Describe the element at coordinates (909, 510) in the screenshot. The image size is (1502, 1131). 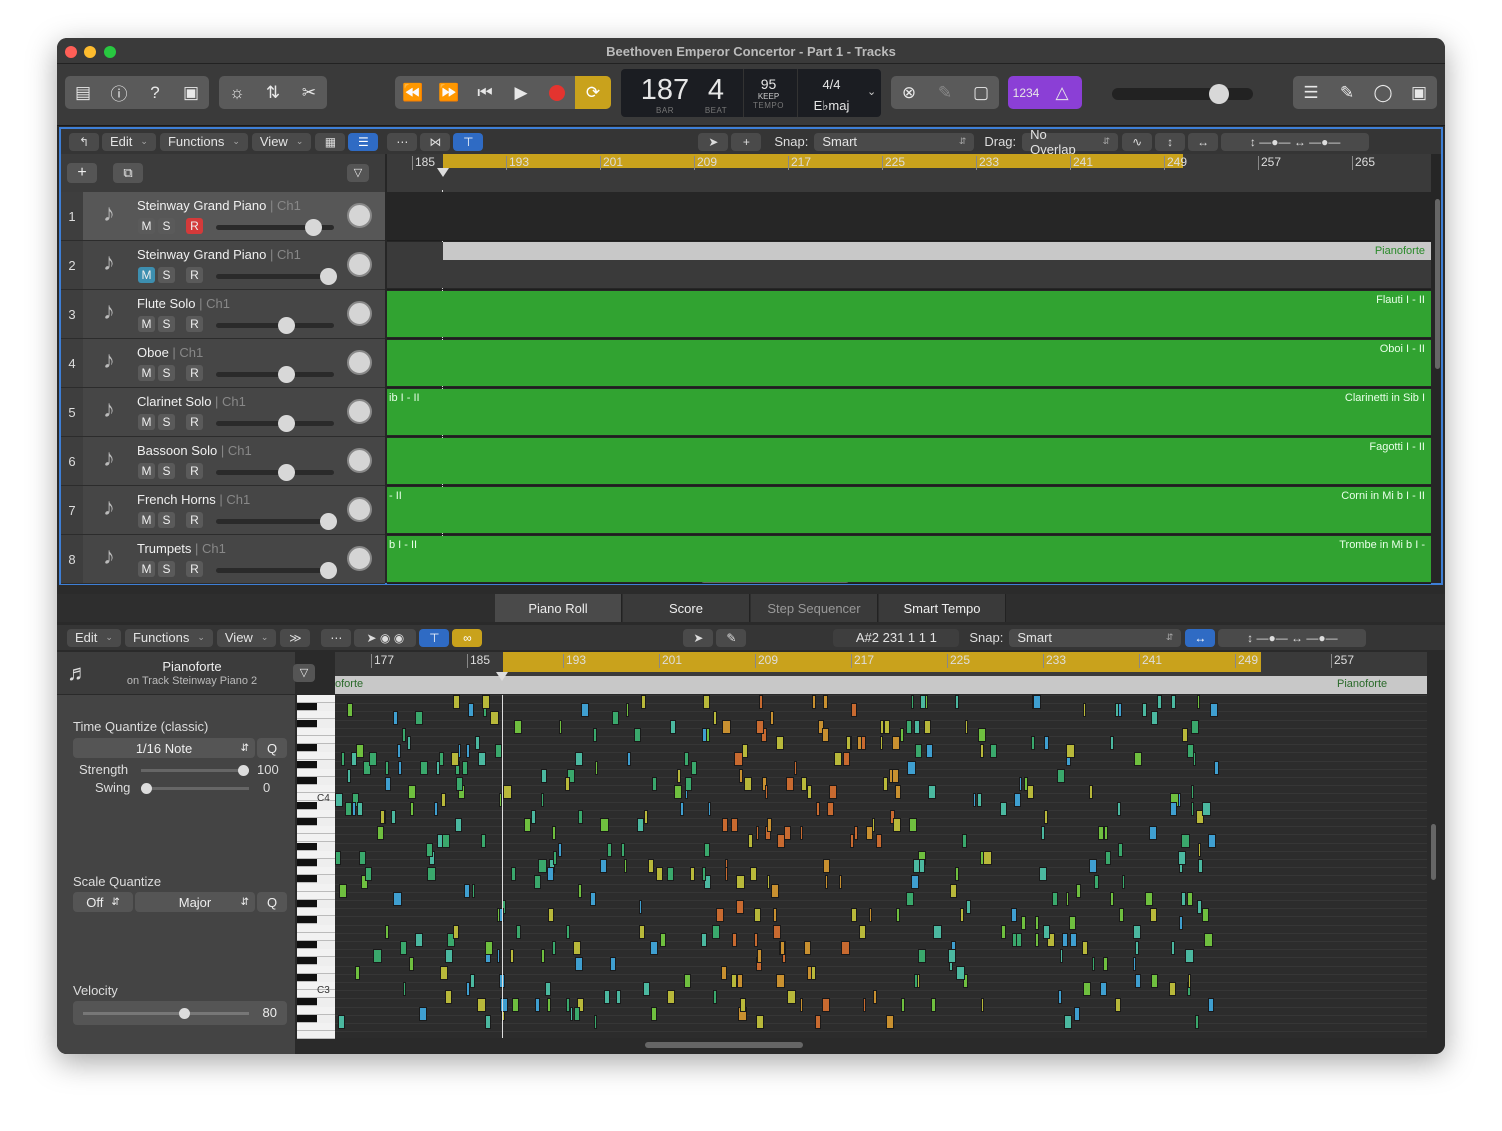
I see `track-lane: - II Corni in Mi b I - II` at that location.